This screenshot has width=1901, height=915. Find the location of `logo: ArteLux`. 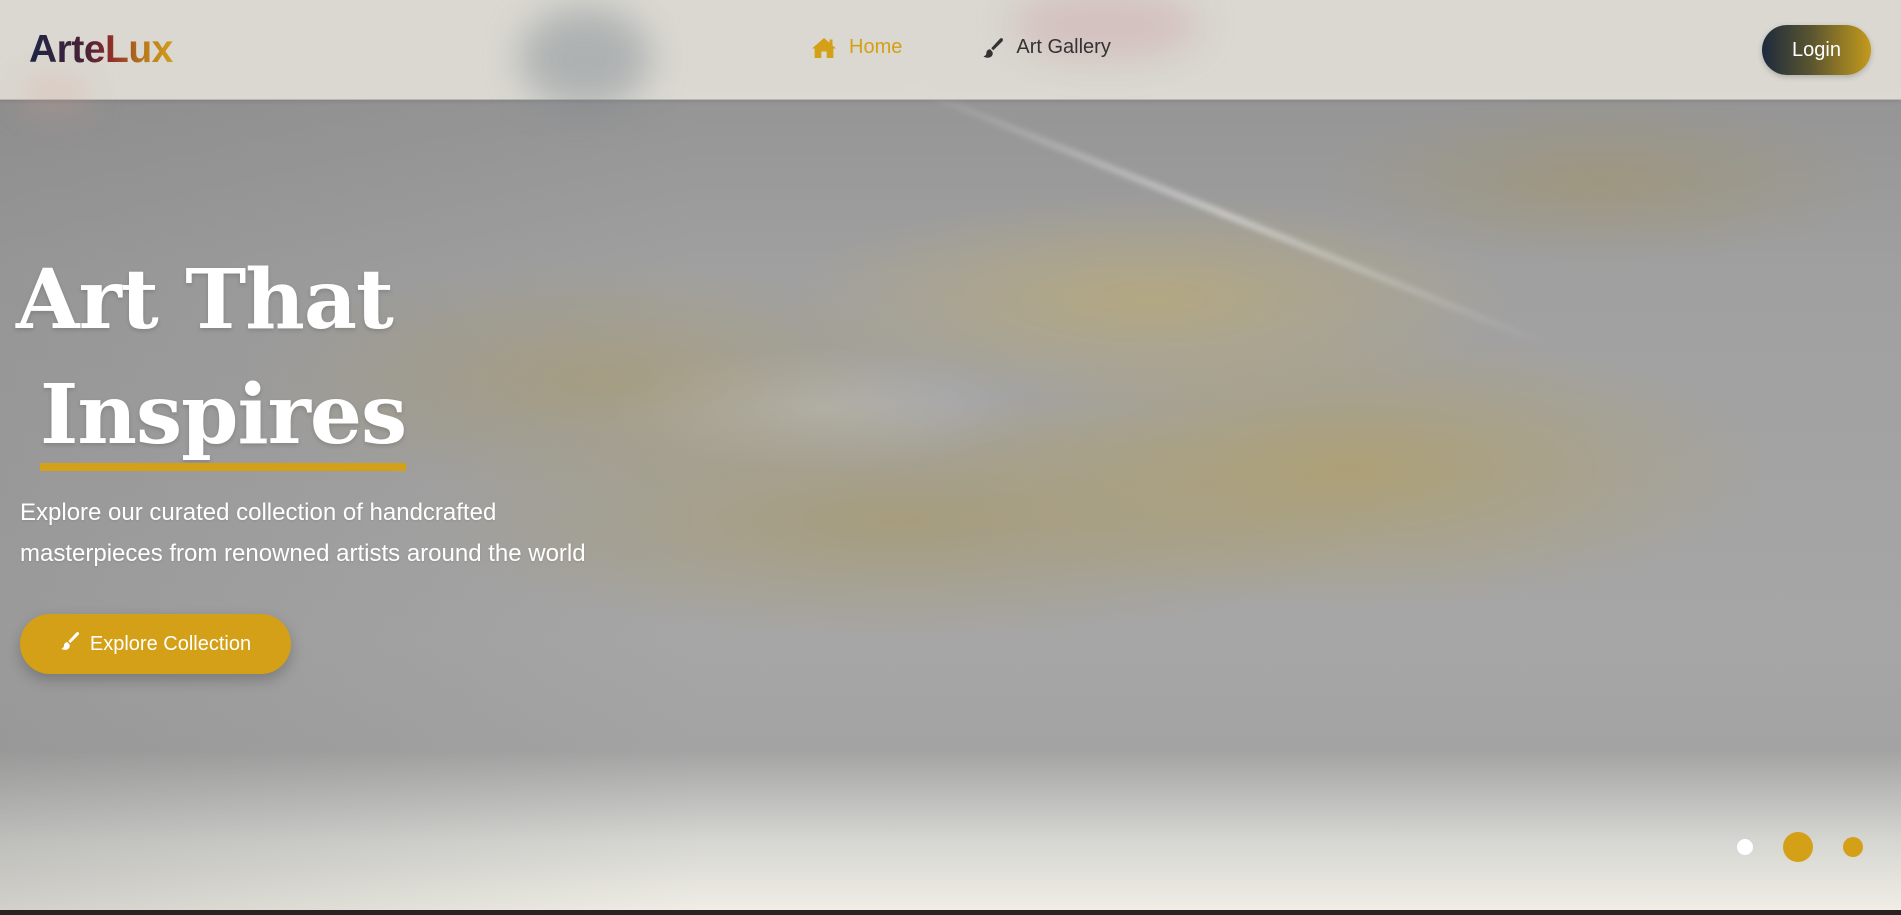

logo: ArteLux is located at coordinates (101, 50).